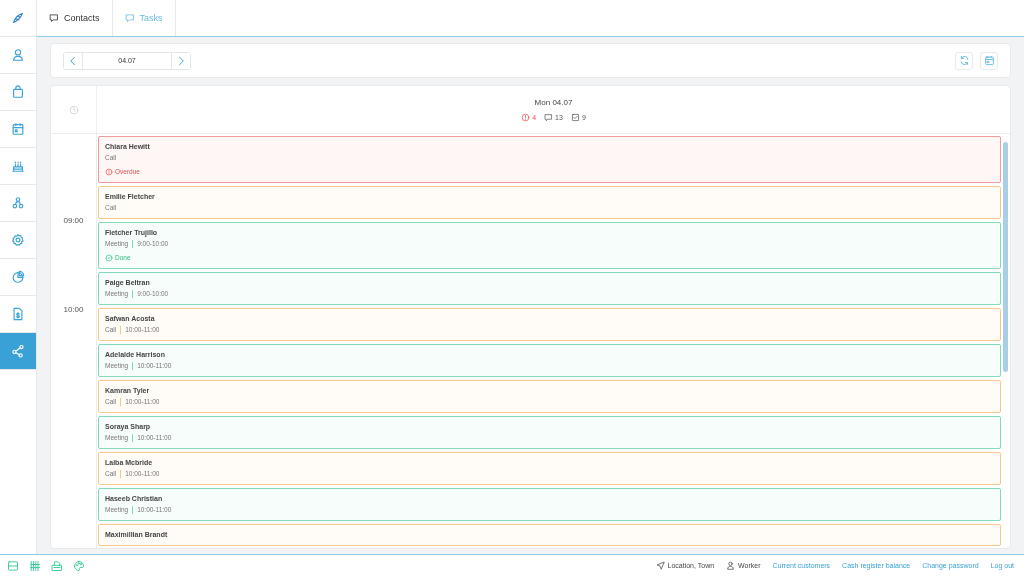 The width and height of the screenshot is (1024, 576). What do you see at coordinates (553, 102) in the screenshot?
I see `day-title: Mon 04.07` at bounding box center [553, 102].